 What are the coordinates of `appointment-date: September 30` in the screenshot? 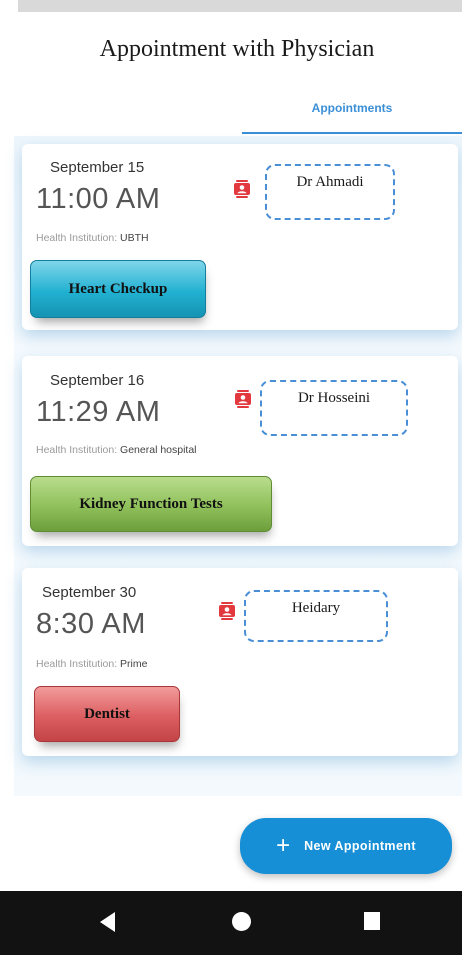 It's located at (89, 592).